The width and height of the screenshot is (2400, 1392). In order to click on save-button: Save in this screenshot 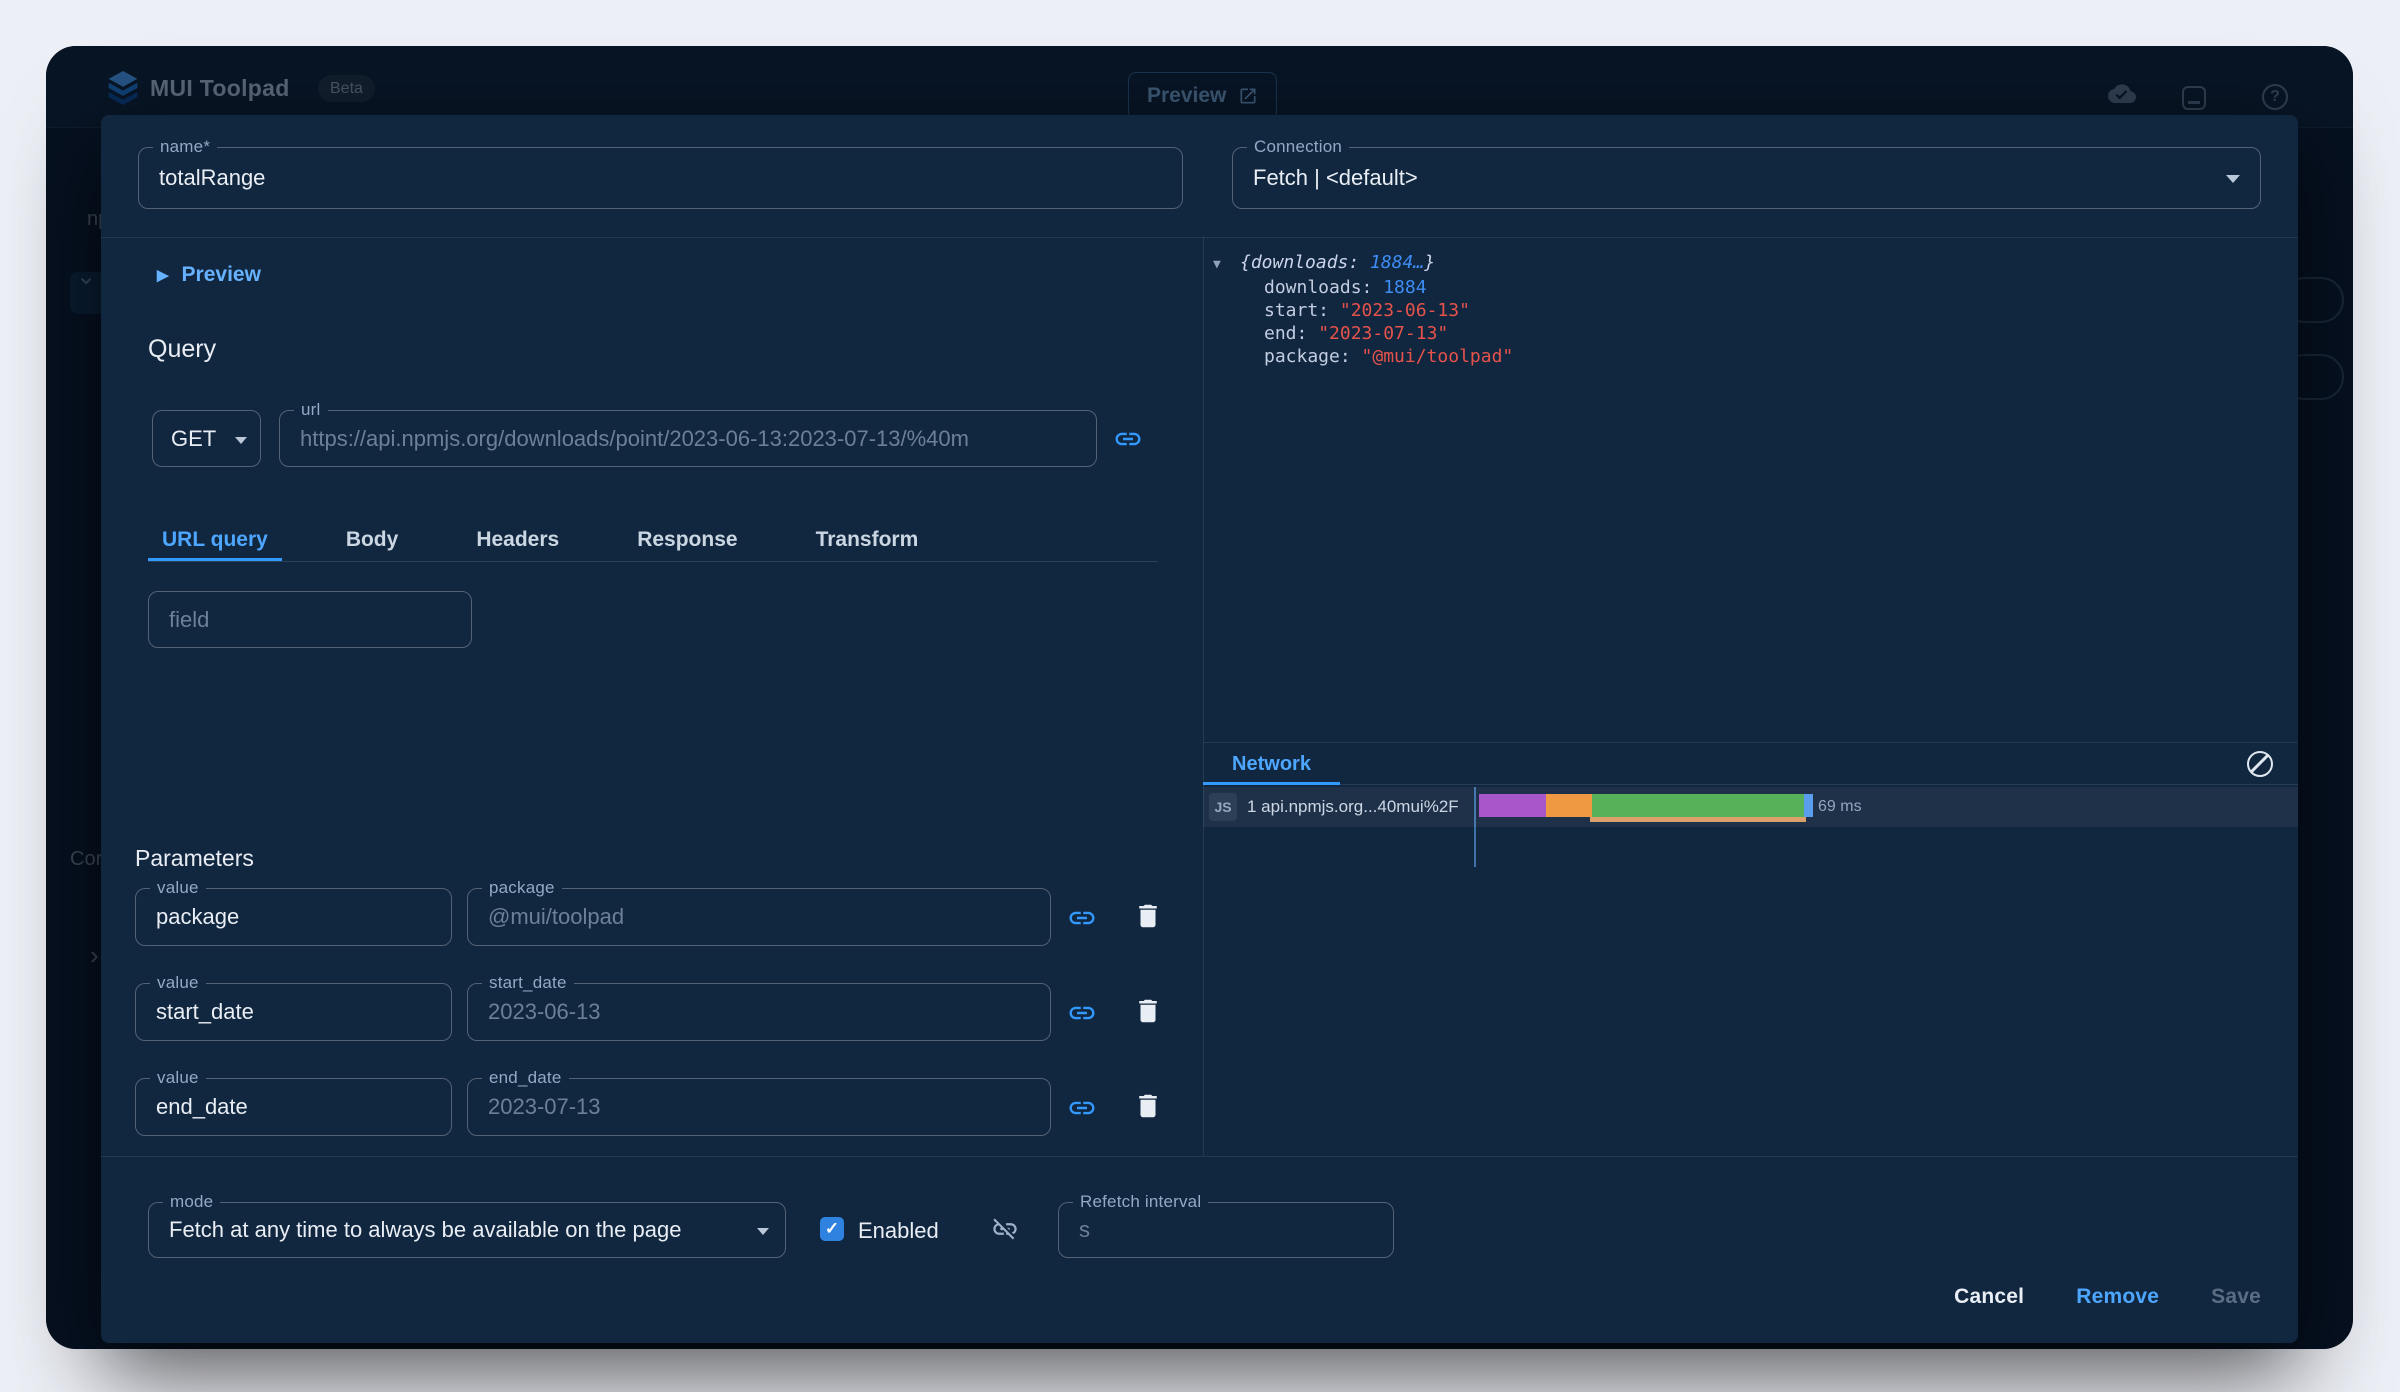, I will do `click(2236, 1297)`.